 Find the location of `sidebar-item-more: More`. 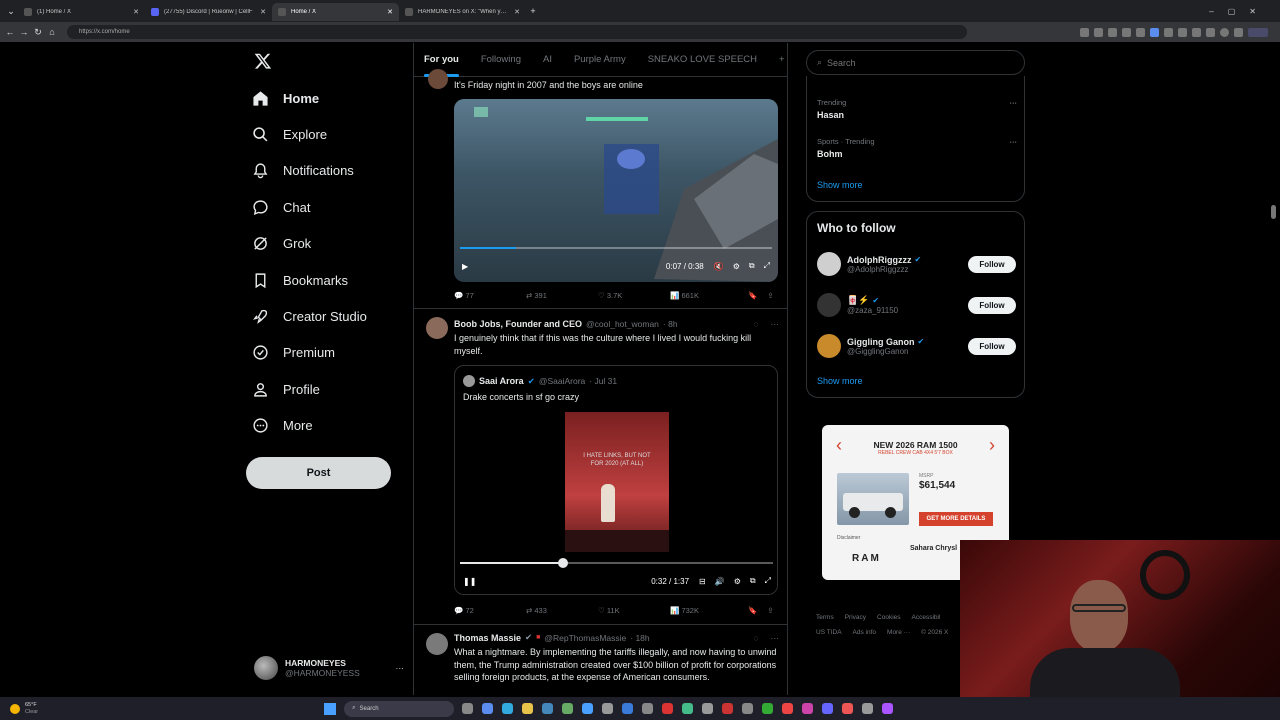

sidebar-item-more: More is located at coordinates (282, 426).